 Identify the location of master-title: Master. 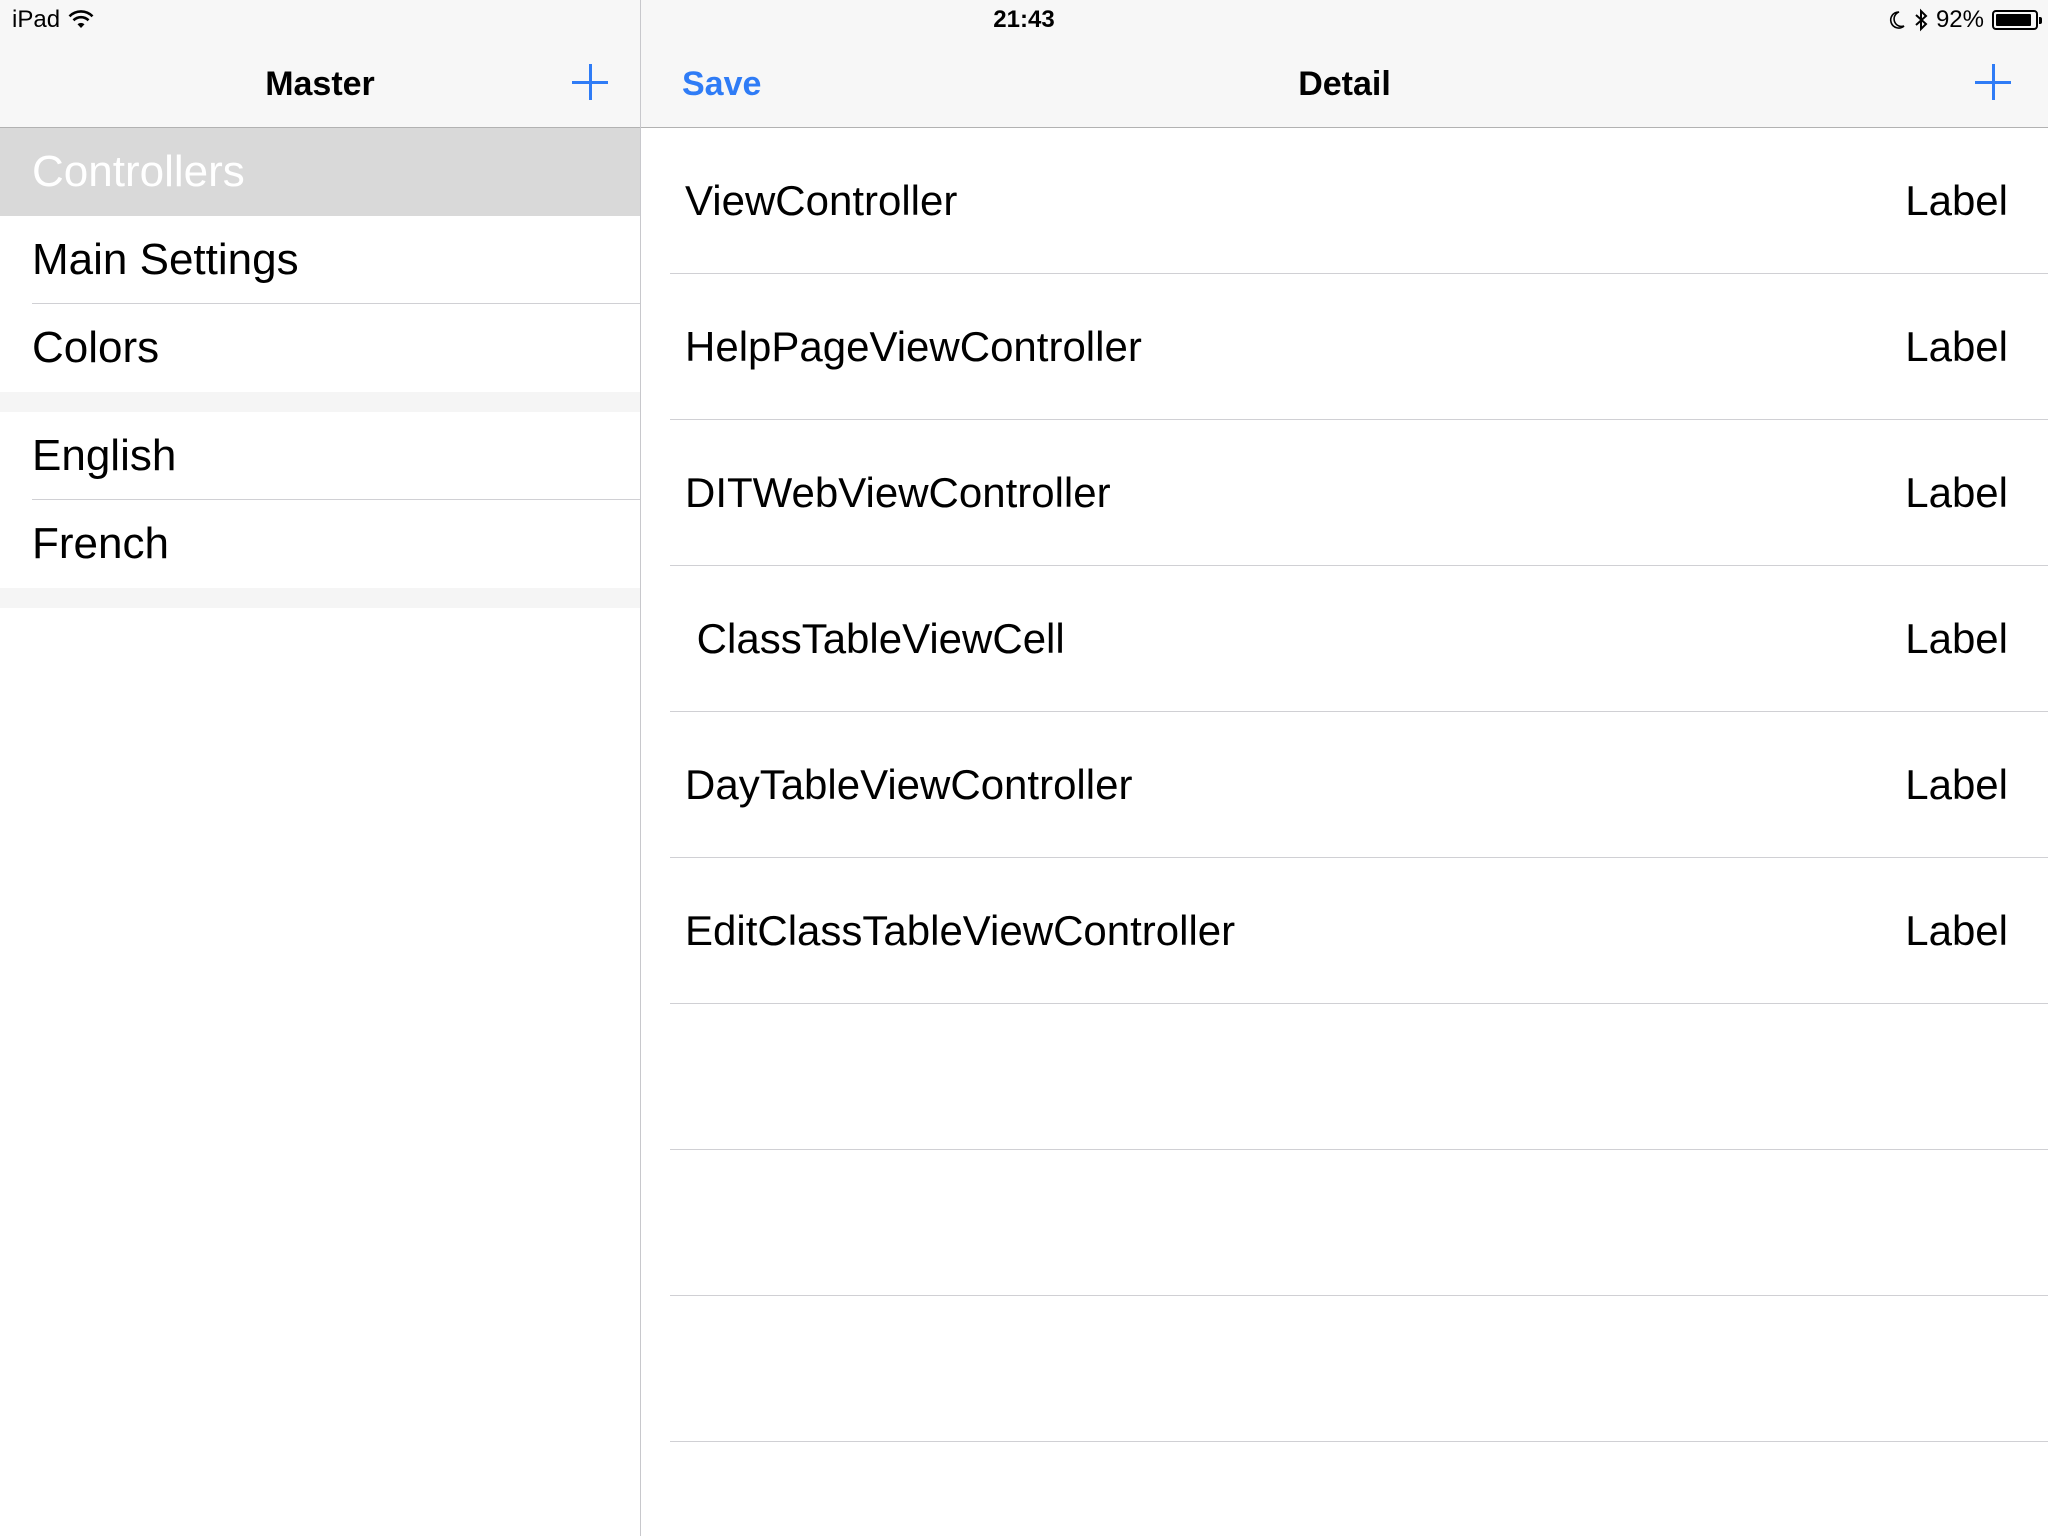
(320, 84).